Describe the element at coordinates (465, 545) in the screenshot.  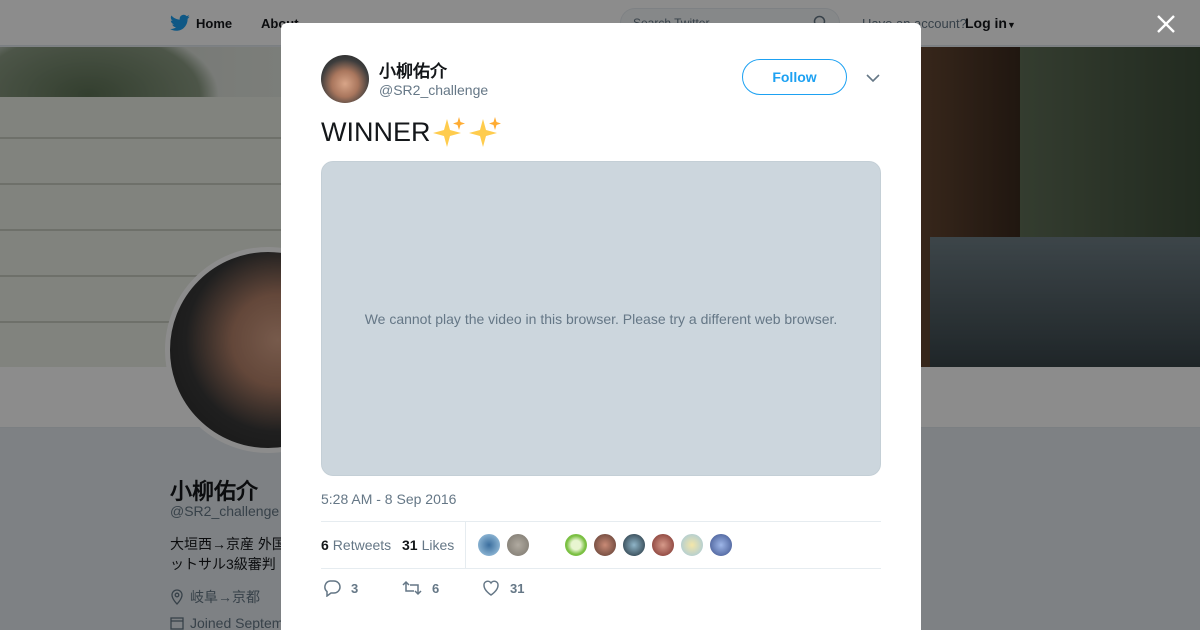
I see `stats-divider` at that location.